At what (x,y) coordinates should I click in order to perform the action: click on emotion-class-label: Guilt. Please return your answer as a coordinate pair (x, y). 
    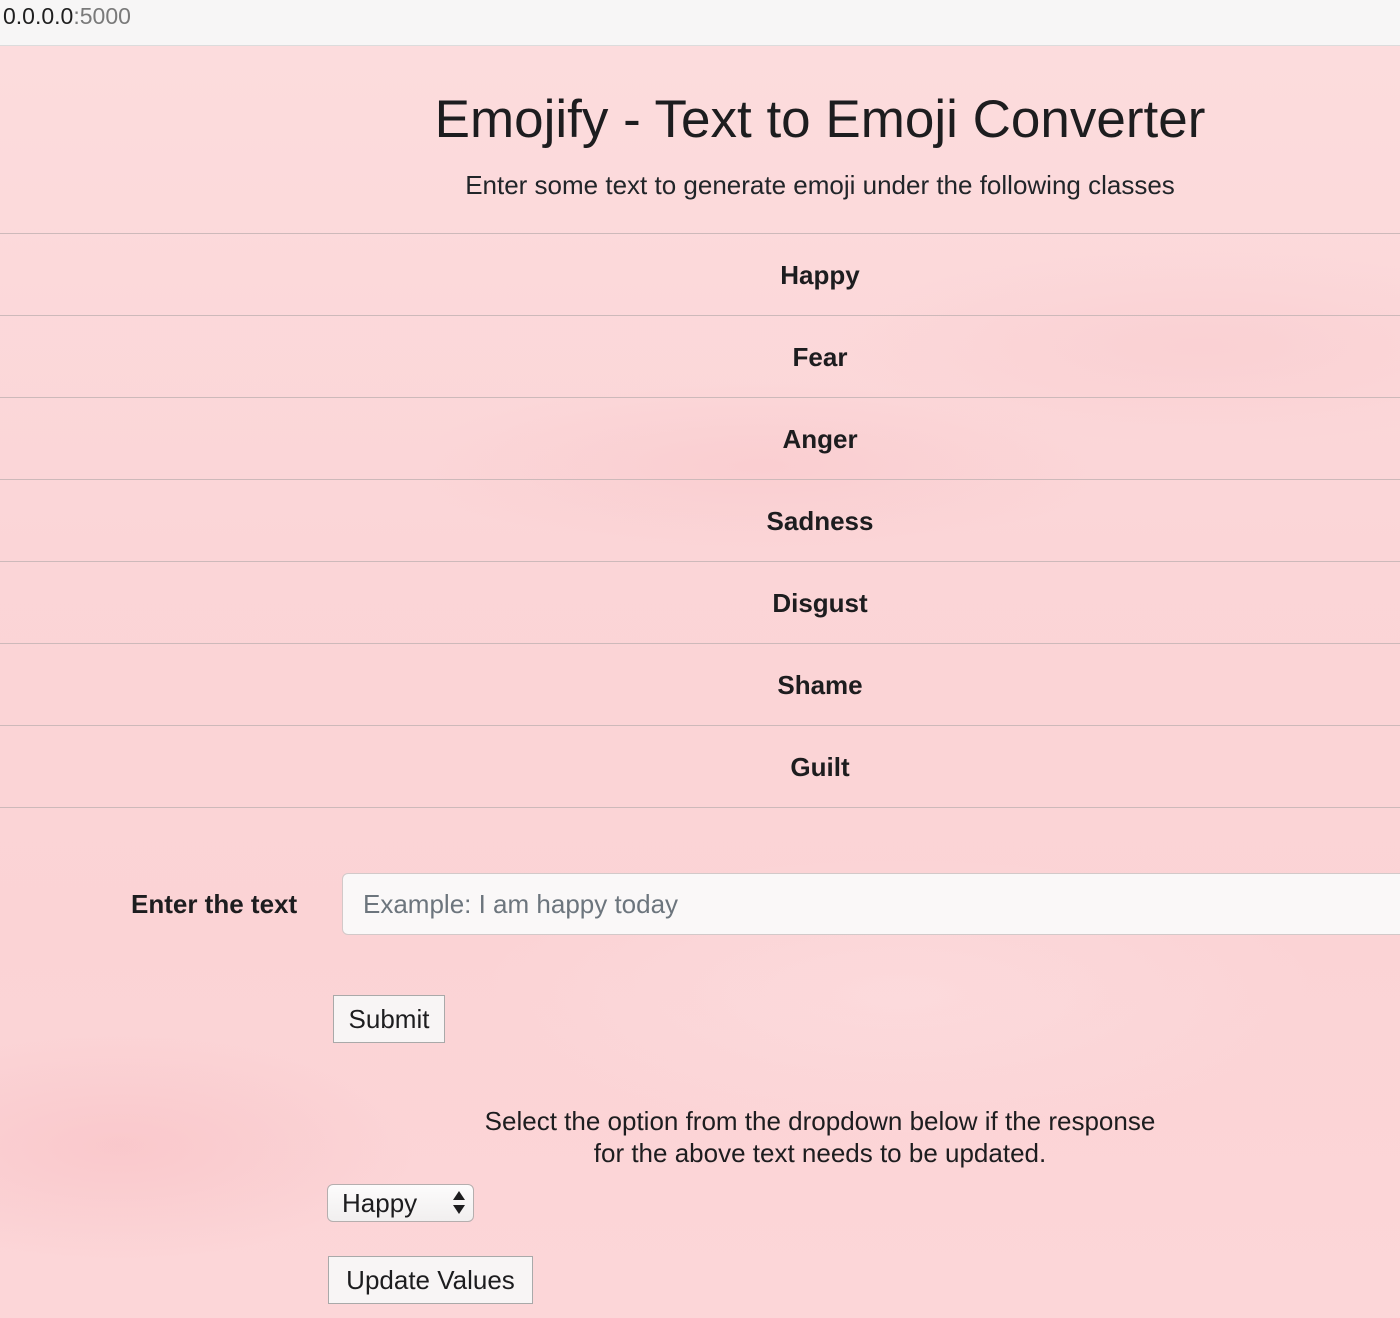
    Looking at the image, I should click on (820, 767).